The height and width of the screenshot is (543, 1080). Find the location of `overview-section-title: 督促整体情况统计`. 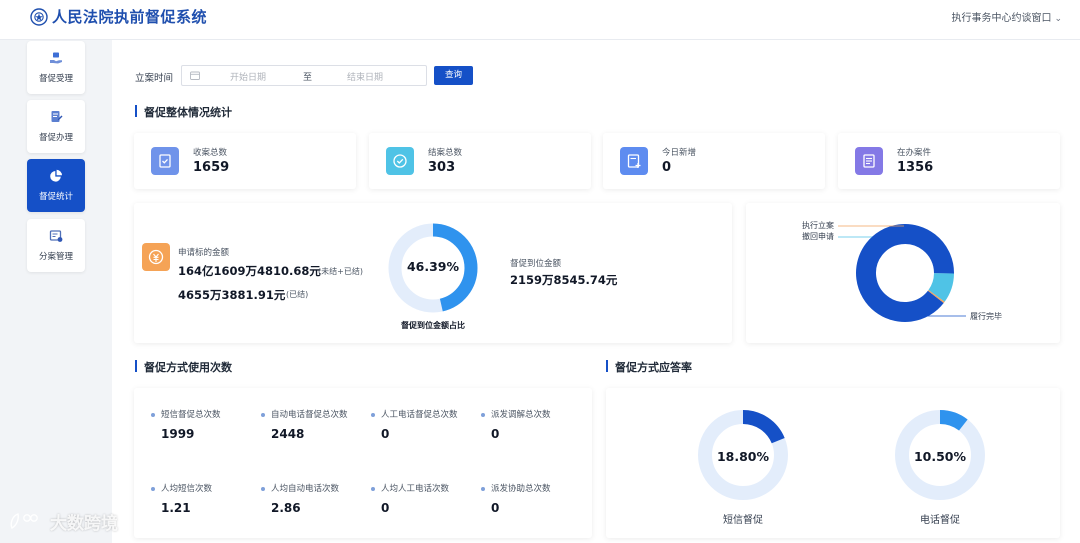

overview-section-title: 督促整体情况统计 is located at coordinates (183, 112).